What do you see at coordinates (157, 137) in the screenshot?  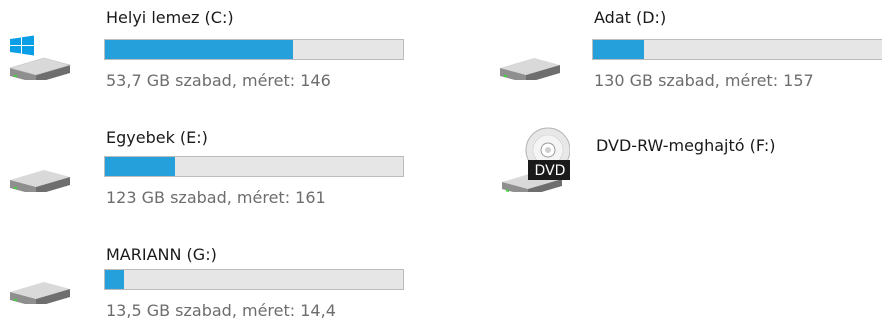 I see `drive-label: Egyebek (E:)` at bounding box center [157, 137].